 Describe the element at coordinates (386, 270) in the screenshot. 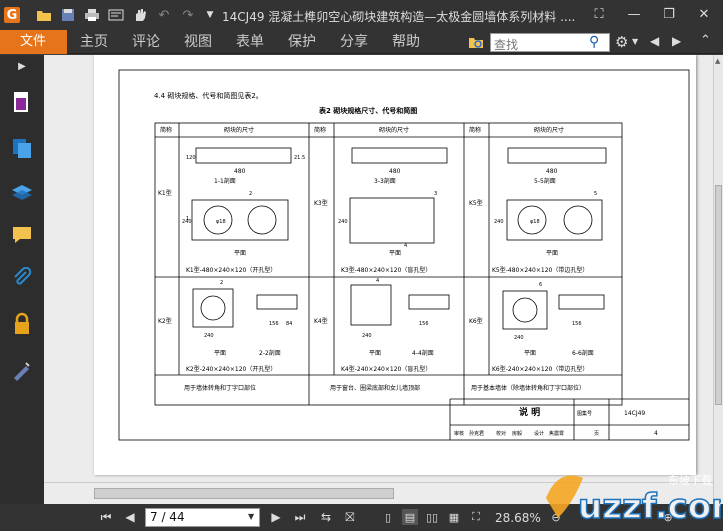

I see `caption-k3: K3型-480×240×120（盲孔型）` at that location.